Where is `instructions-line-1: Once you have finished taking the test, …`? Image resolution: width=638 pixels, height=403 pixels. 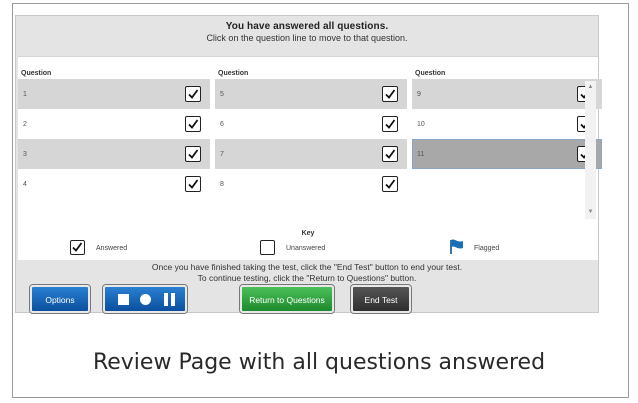 instructions-line-1: Once you have finished taking the test, … is located at coordinates (307, 267).